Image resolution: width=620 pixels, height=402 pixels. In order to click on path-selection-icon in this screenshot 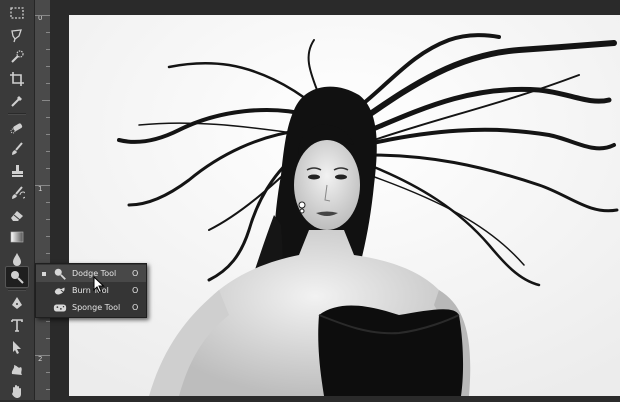, I will do `click(17, 347)`.